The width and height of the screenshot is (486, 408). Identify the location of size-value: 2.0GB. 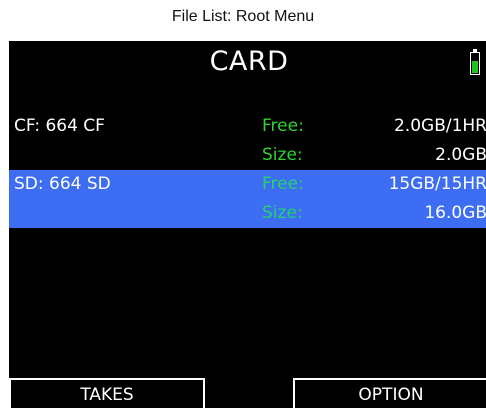
(460, 155).